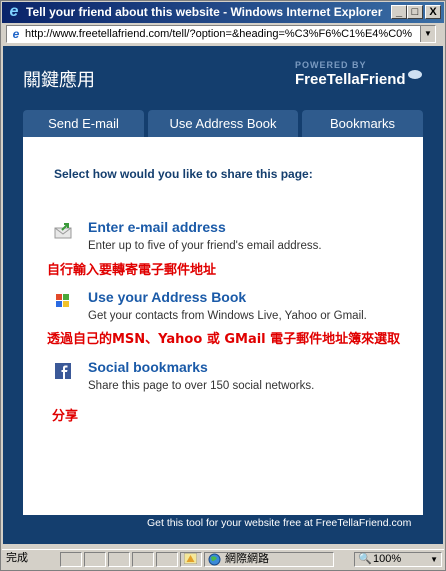  What do you see at coordinates (132, 270) in the screenshot?
I see `annotation-email: 自行輸入要轉寄電子郵件地址` at bounding box center [132, 270].